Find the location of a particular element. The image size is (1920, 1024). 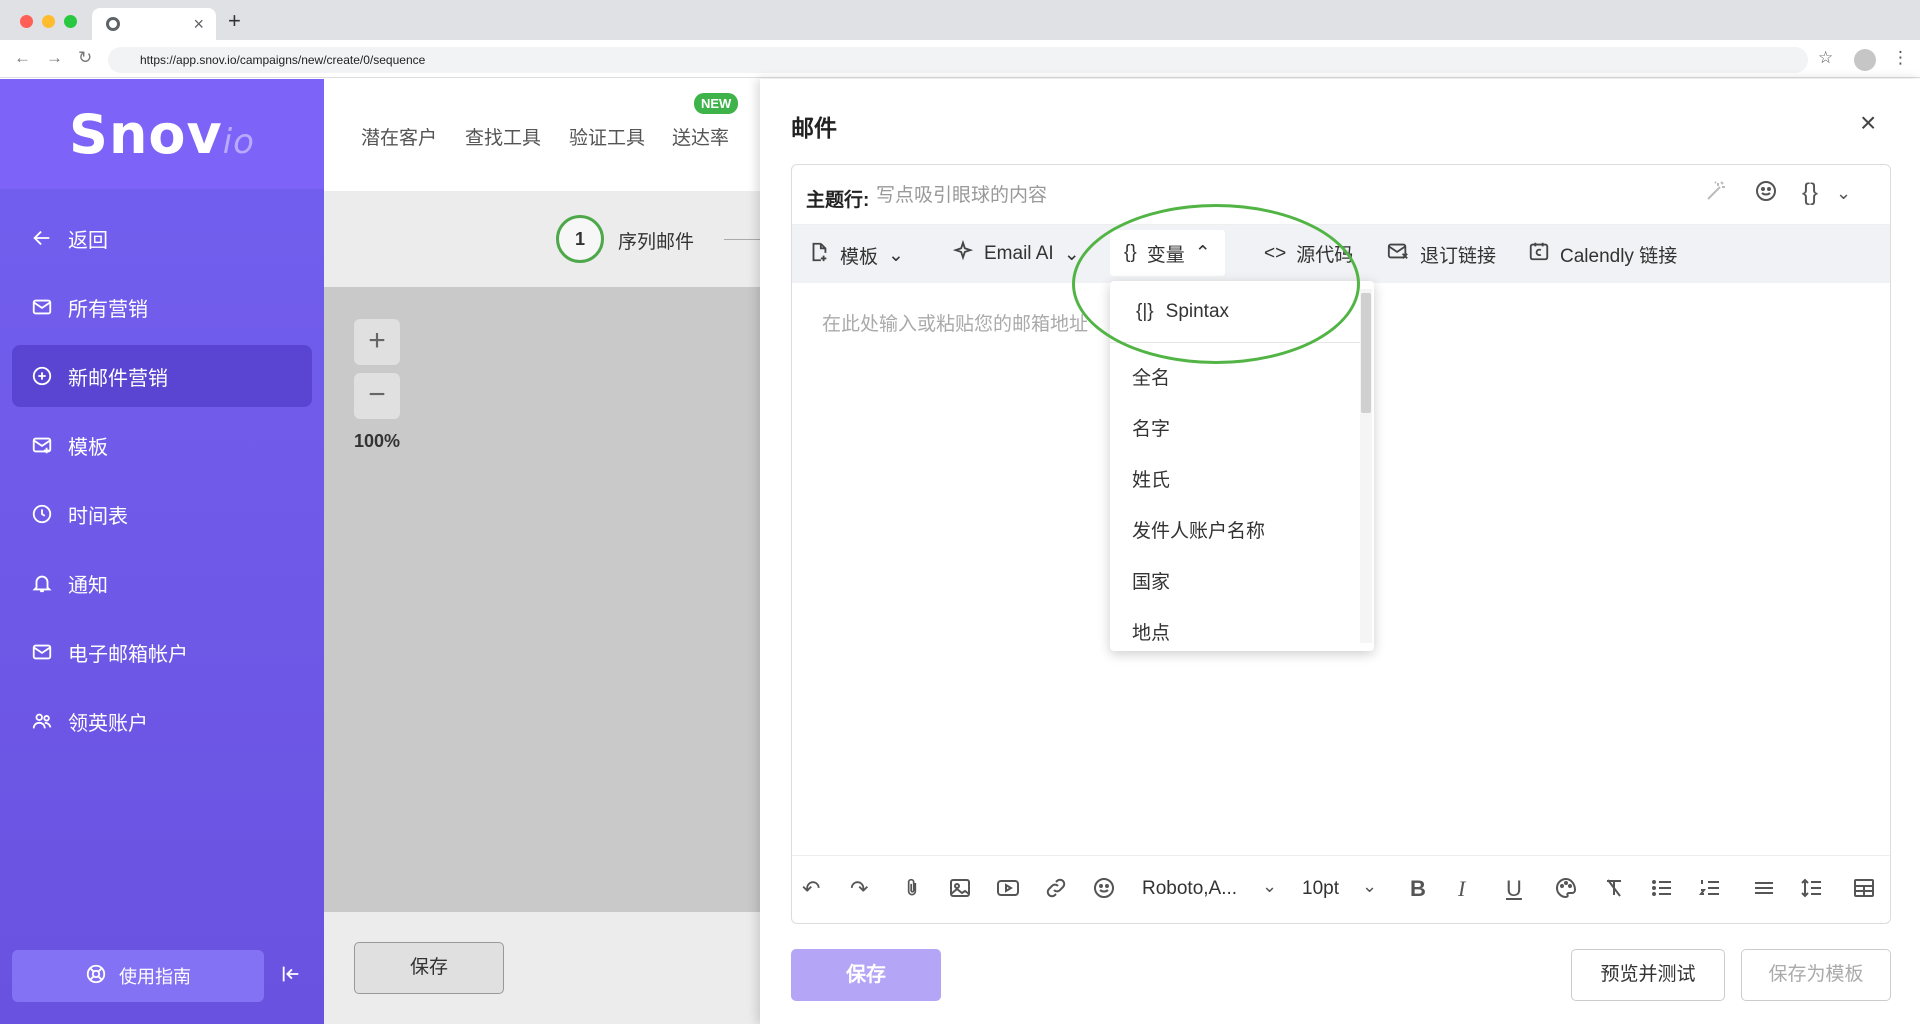

annotation-highlight-circle is located at coordinates (1216, 284).